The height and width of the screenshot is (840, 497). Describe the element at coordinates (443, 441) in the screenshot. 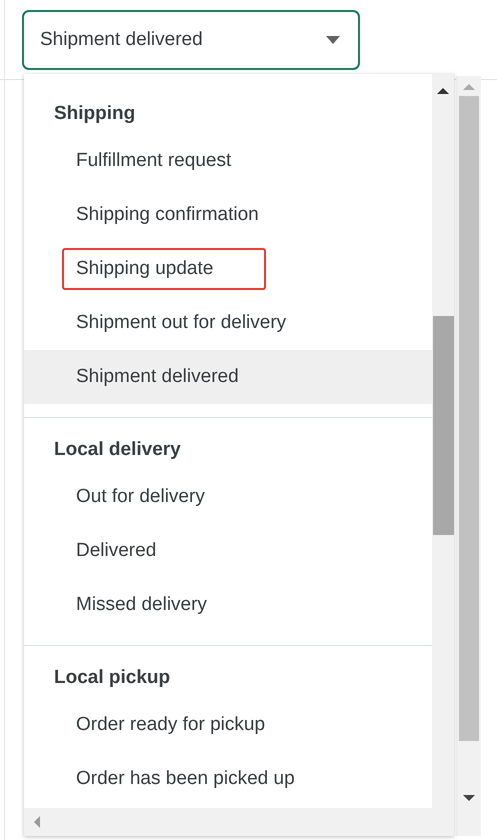

I see `menu-scrollbar` at that location.